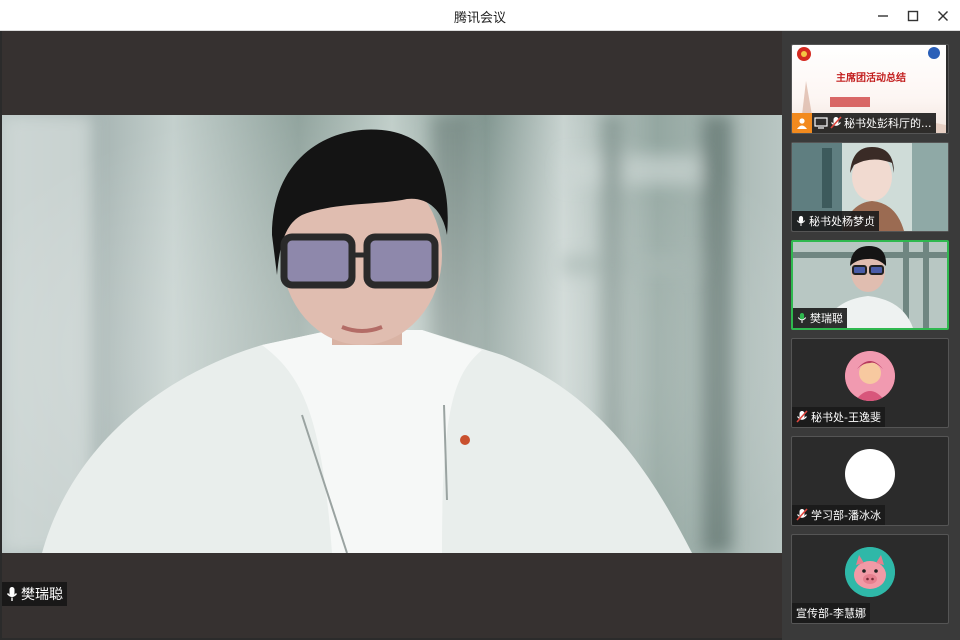 This screenshot has height=640, width=960. Describe the element at coordinates (42, 595) in the screenshot. I see `main-speaker-name: 樊瑞聪` at that location.